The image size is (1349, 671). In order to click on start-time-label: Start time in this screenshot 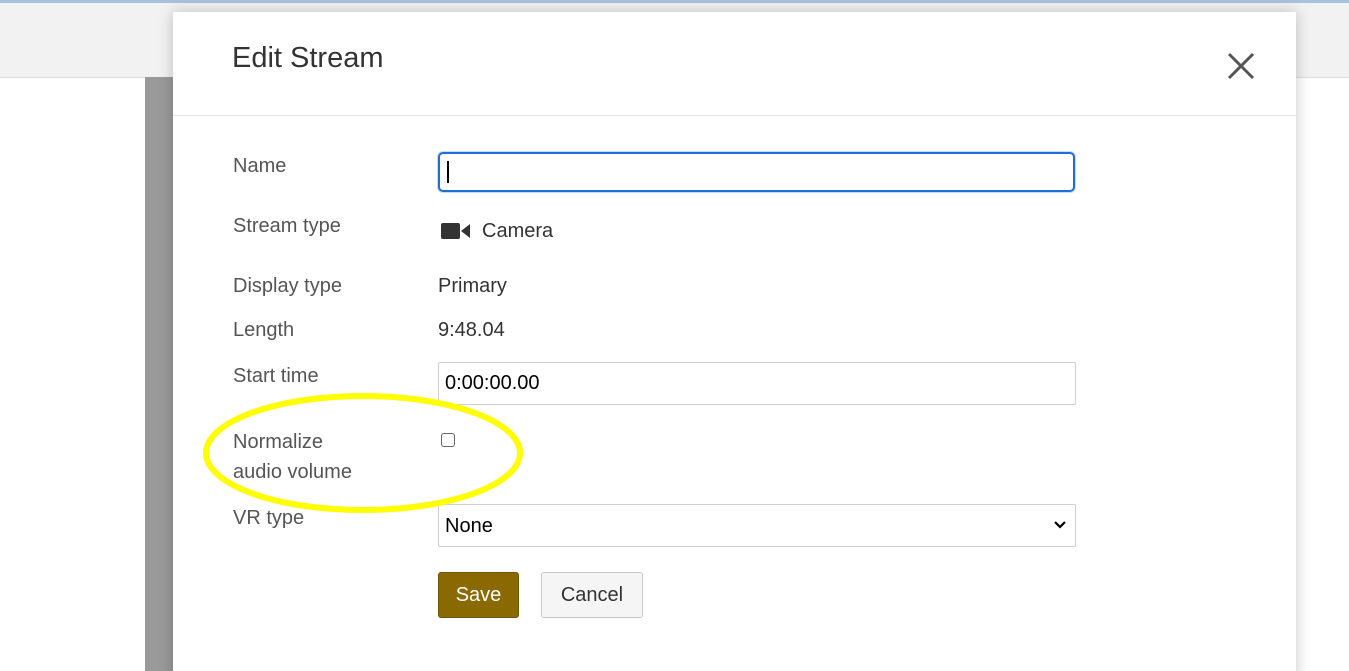, I will do `click(276, 376)`.